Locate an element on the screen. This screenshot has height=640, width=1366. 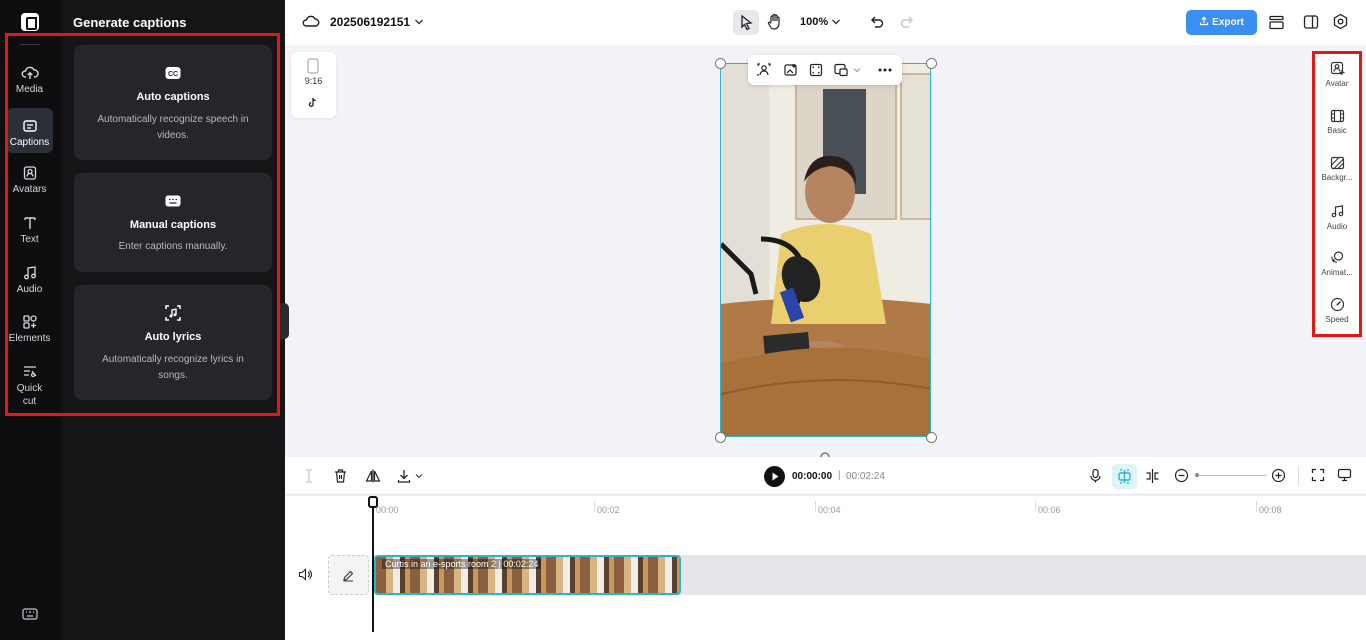
element-floating-toolbar is located at coordinates (825, 70).